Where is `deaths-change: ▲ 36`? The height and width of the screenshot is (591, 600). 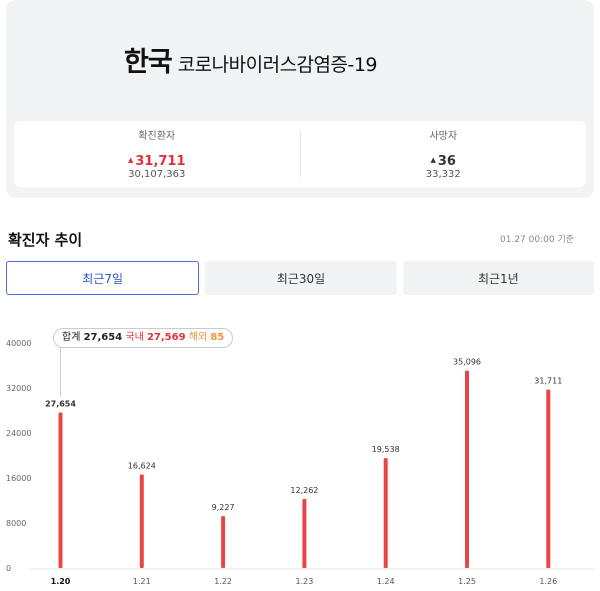
deaths-change: ▲ 36 is located at coordinates (444, 160).